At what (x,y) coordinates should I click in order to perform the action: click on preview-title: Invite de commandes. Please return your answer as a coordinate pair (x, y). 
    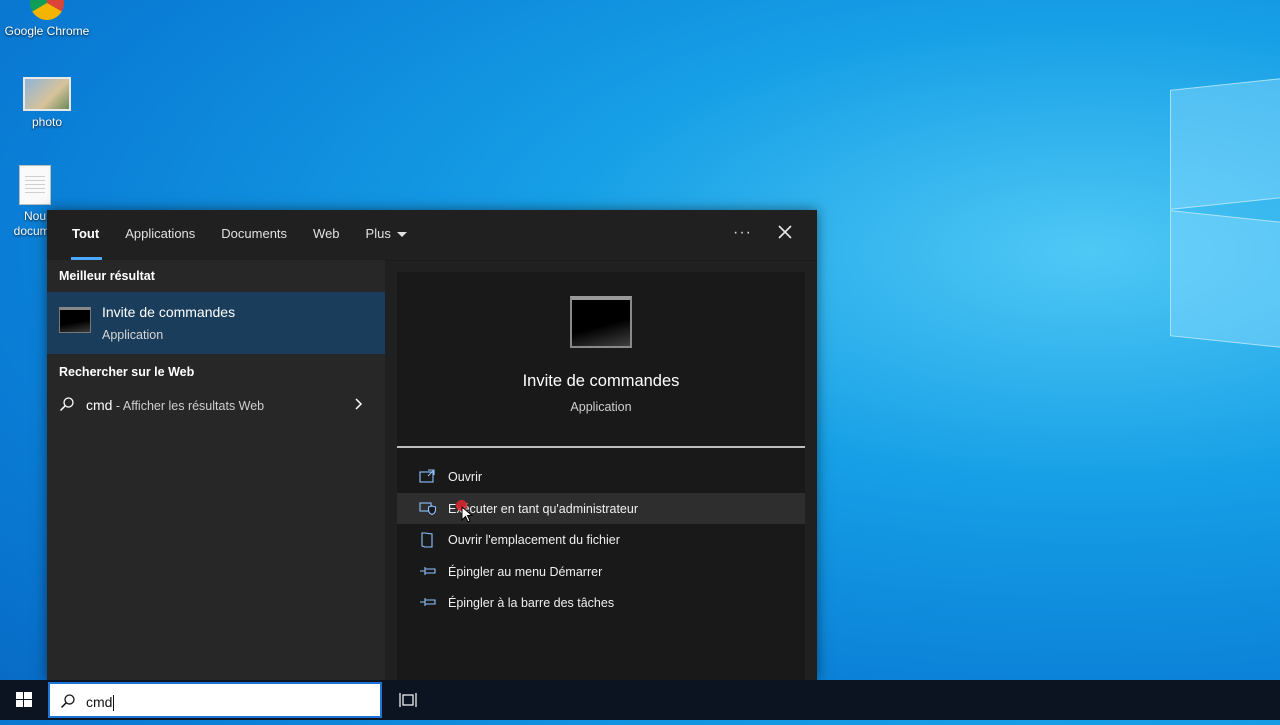
    Looking at the image, I should click on (601, 381).